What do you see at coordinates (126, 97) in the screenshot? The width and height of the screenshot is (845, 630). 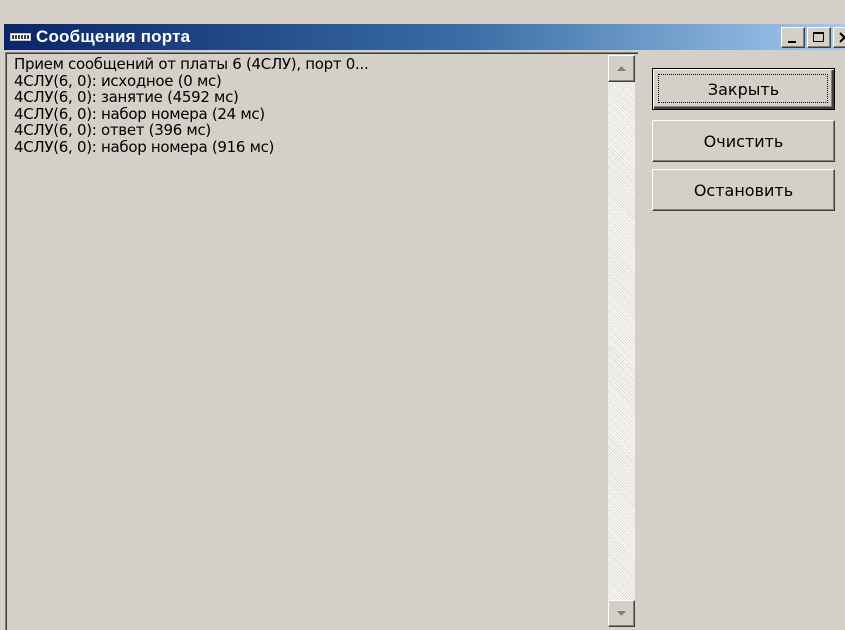 I see `log-line: 4СЛУ(6, 0): занятие (4592 мс)` at bounding box center [126, 97].